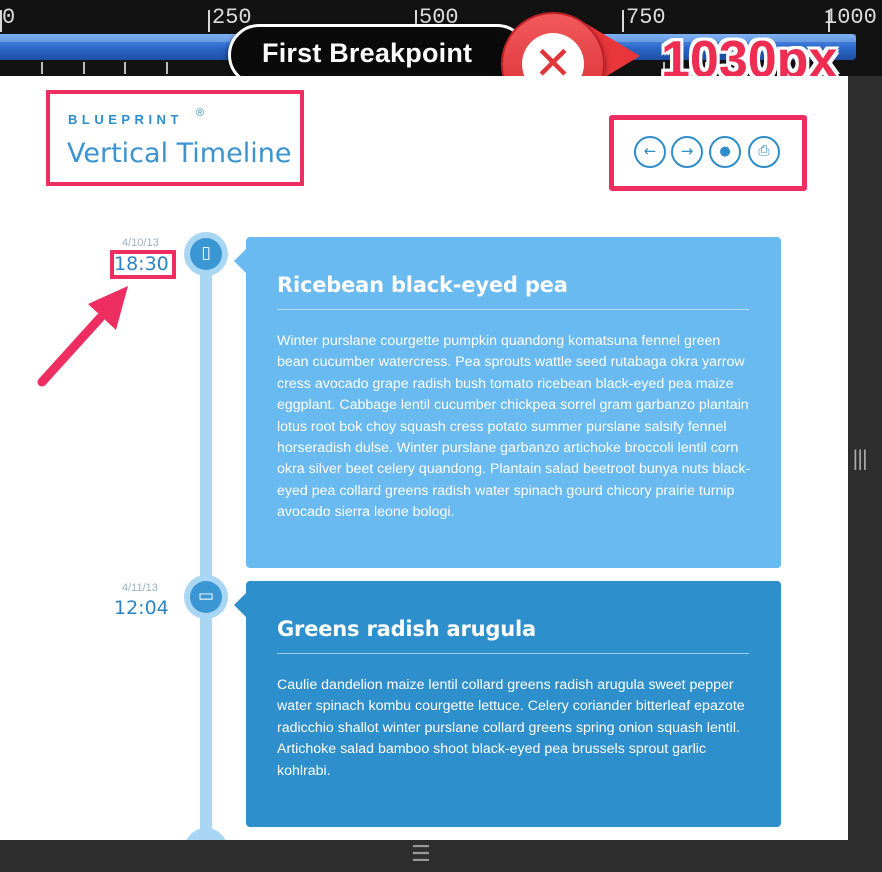 This screenshot has width=882, height=872. Describe the element at coordinates (764, 152) in the screenshot. I see `inbox-icon: ⎙` at that location.